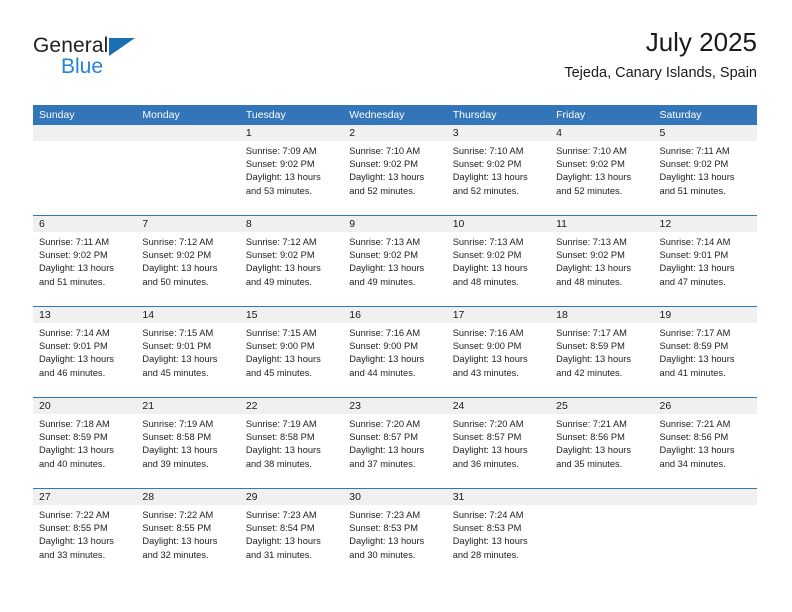 The width and height of the screenshot is (792, 612). Describe the element at coordinates (692, 281) in the screenshot. I see `day-detail-line: and 47 minutes.` at that location.